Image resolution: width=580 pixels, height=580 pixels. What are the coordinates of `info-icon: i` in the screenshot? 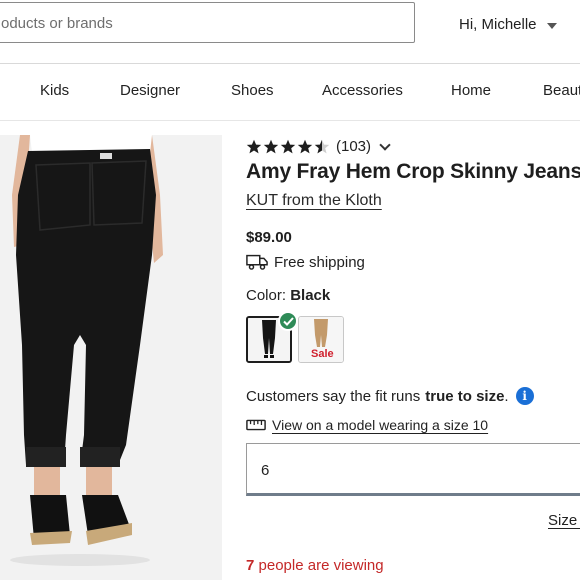 It's located at (524, 396).